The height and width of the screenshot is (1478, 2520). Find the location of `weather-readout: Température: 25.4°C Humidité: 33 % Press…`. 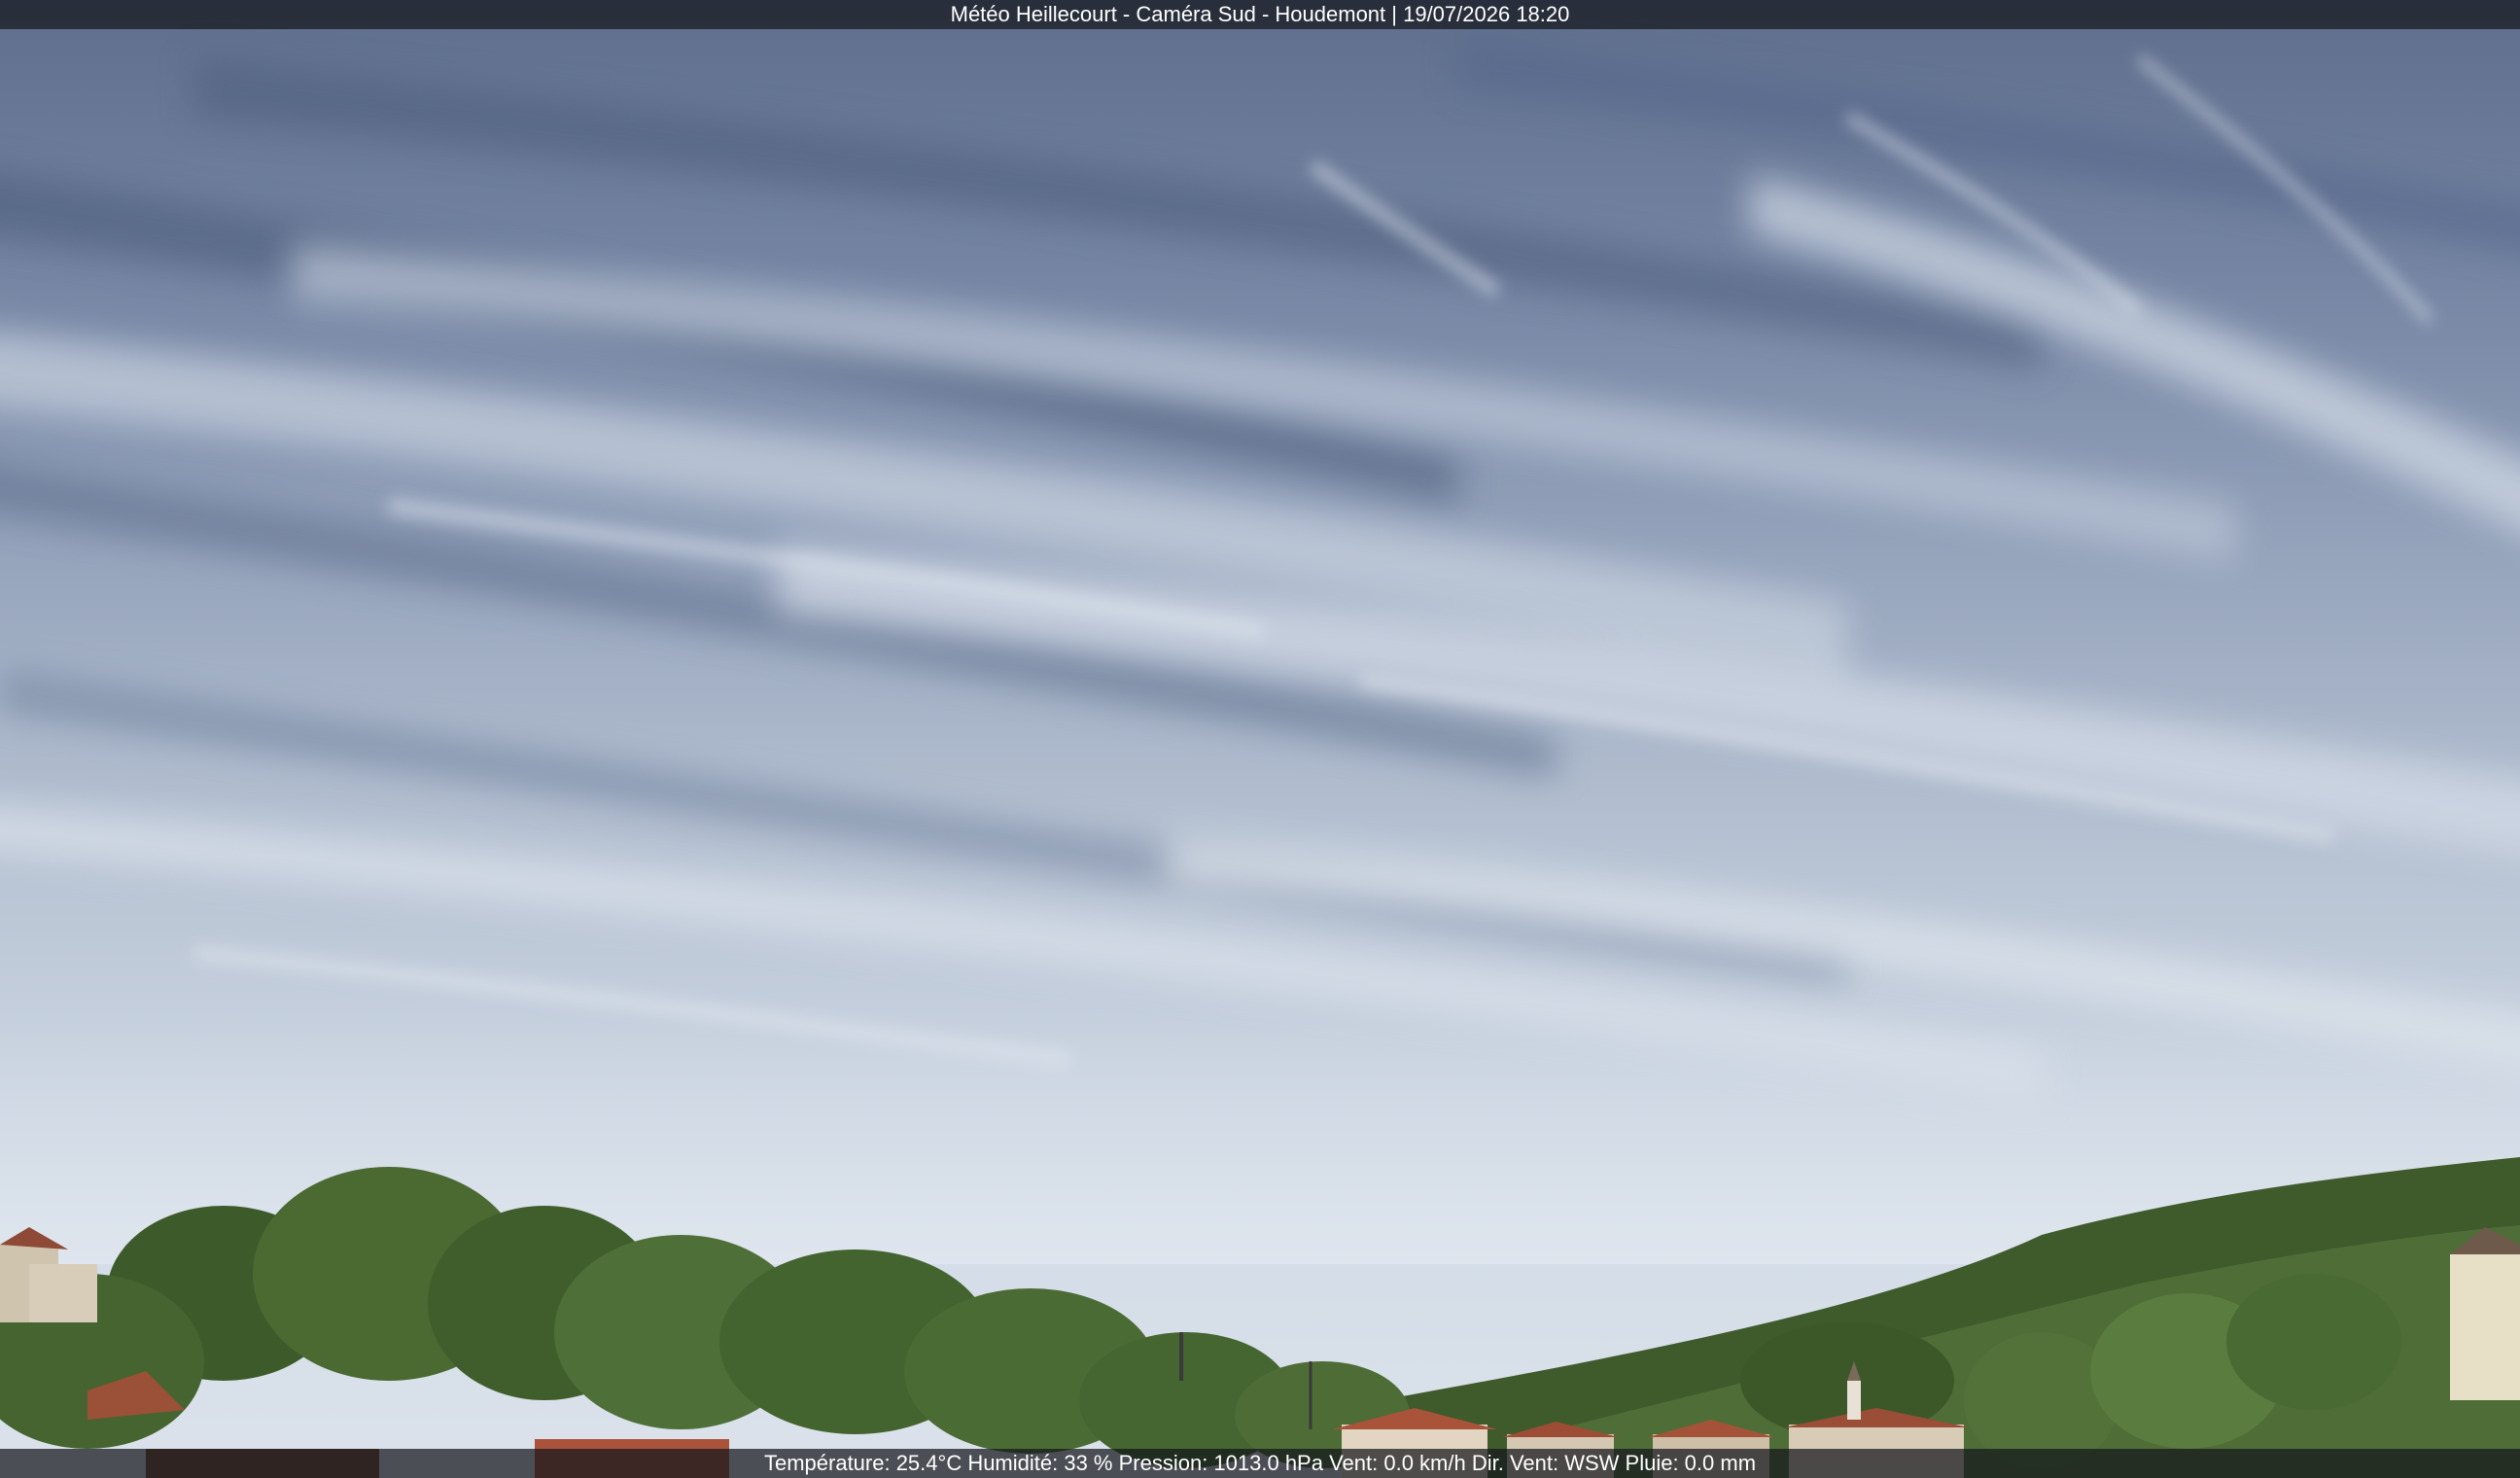

weather-readout: Température: 25.4°C Humidité: 33 % Press… is located at coordinates (1260, 1463).